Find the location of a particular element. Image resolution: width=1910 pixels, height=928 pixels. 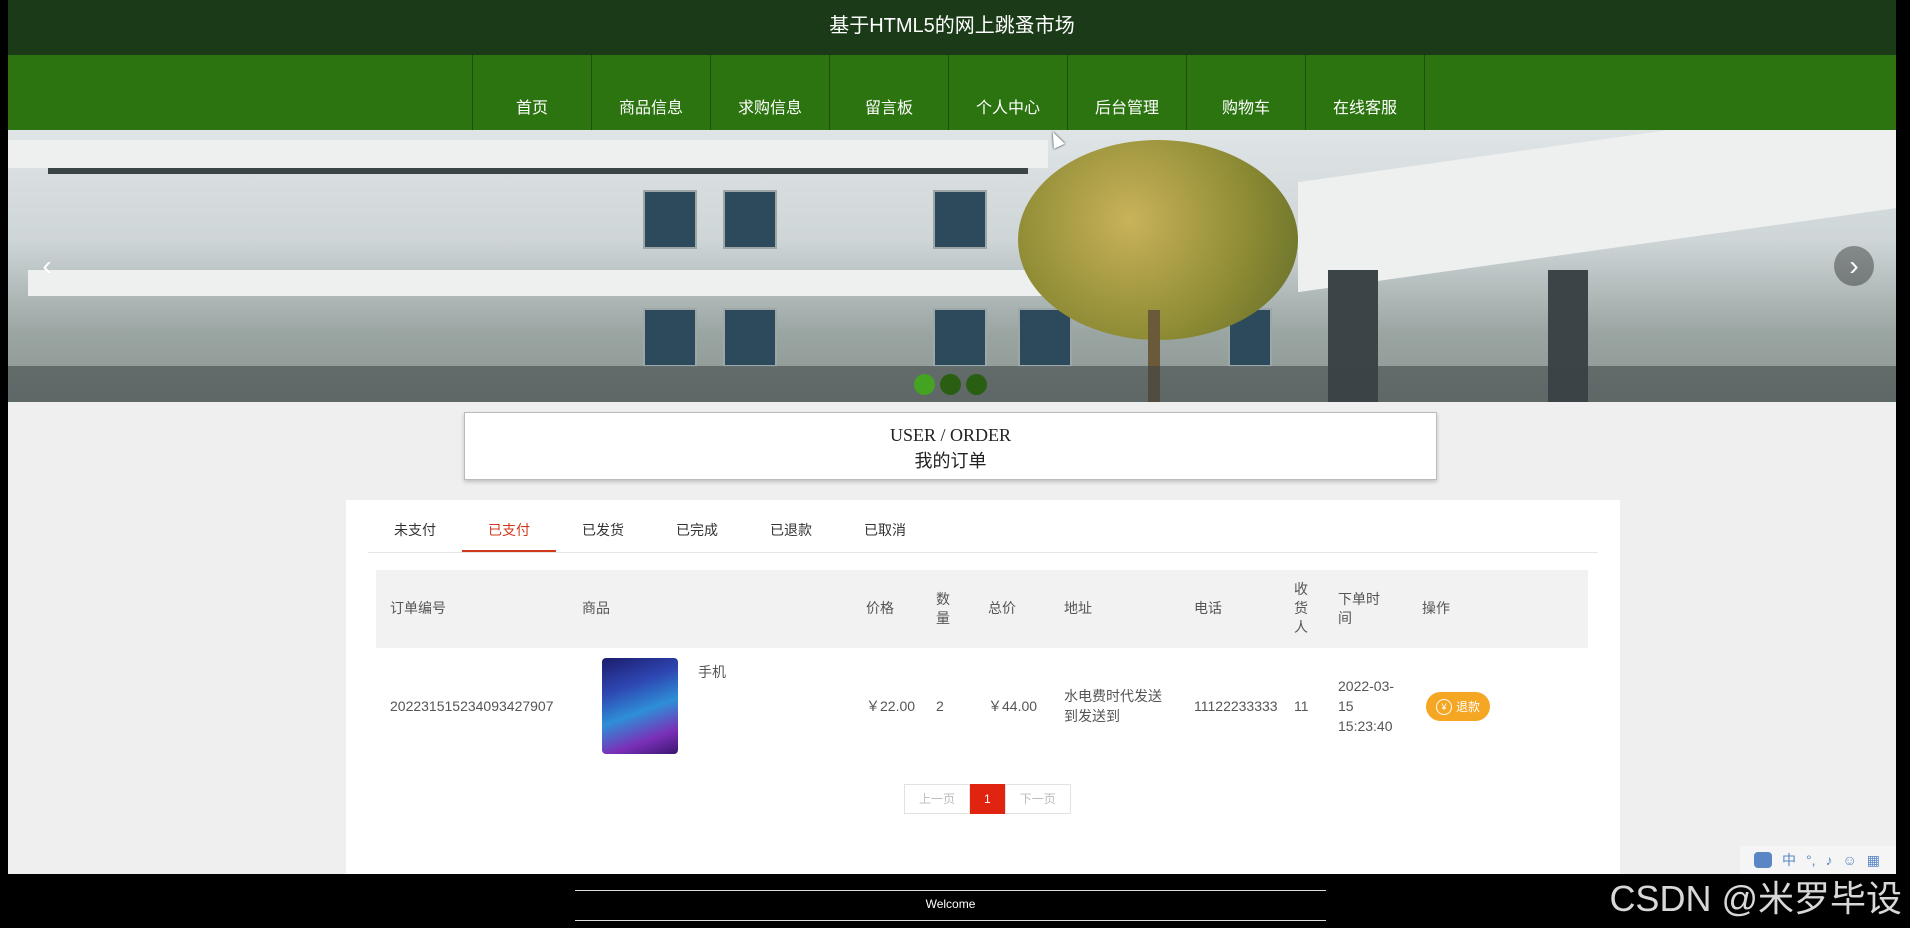

col-order-no: 订单编号 is located at coordinates (418, 608).